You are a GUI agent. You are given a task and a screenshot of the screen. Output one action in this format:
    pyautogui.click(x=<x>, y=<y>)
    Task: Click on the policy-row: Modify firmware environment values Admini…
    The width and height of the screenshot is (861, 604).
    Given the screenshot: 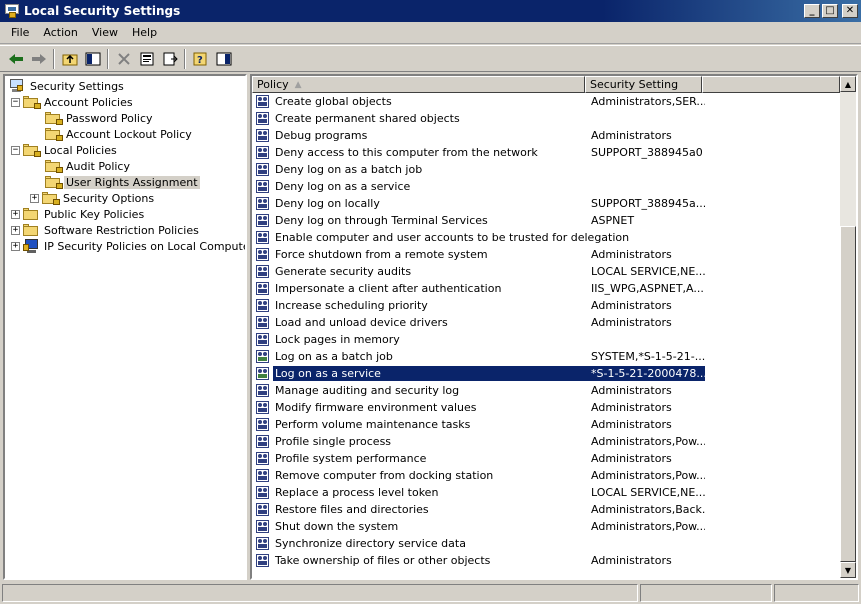 What is the action you would take?
    pyautogui.click(x=480, y=407)
    